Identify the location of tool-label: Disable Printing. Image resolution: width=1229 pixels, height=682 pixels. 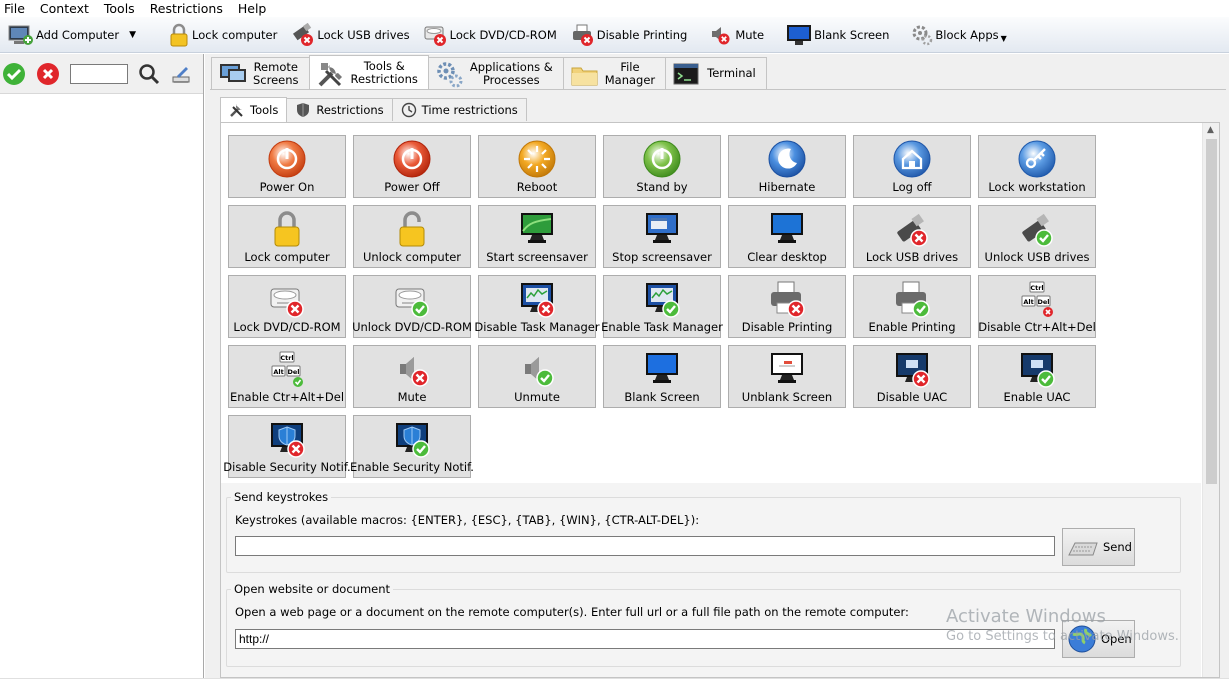
(787, 327).